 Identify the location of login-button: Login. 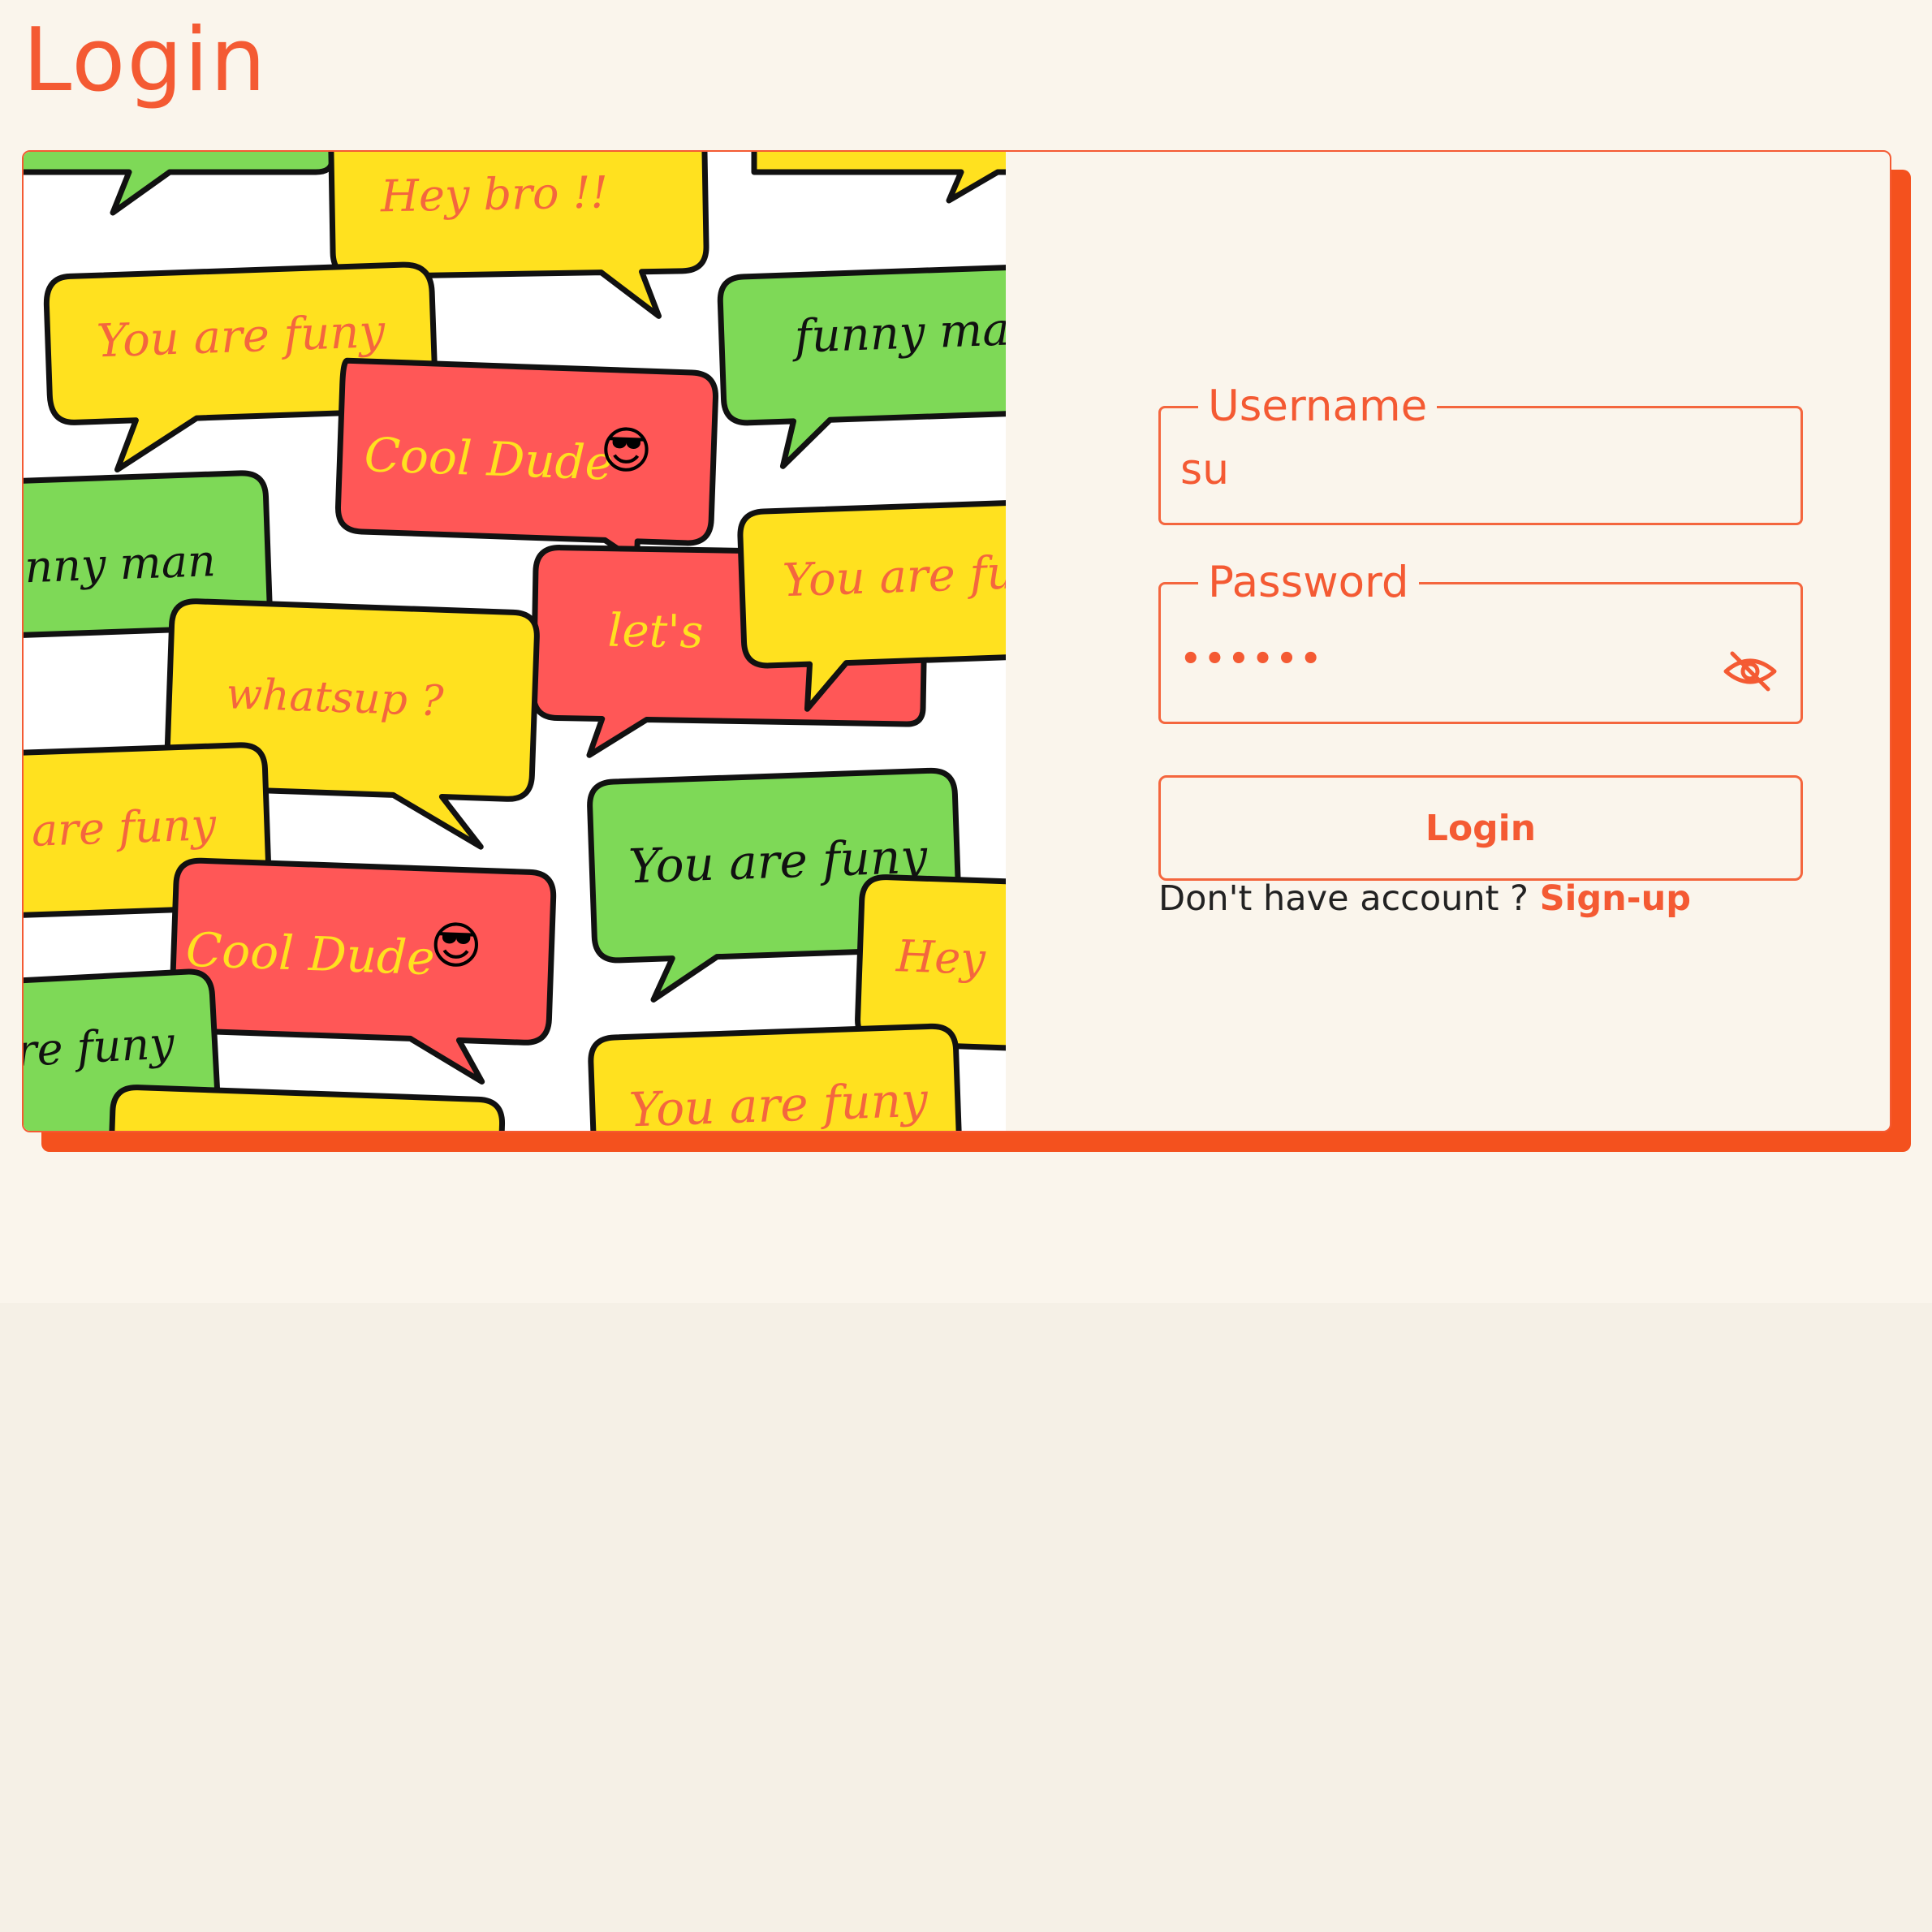
(1480, 828).